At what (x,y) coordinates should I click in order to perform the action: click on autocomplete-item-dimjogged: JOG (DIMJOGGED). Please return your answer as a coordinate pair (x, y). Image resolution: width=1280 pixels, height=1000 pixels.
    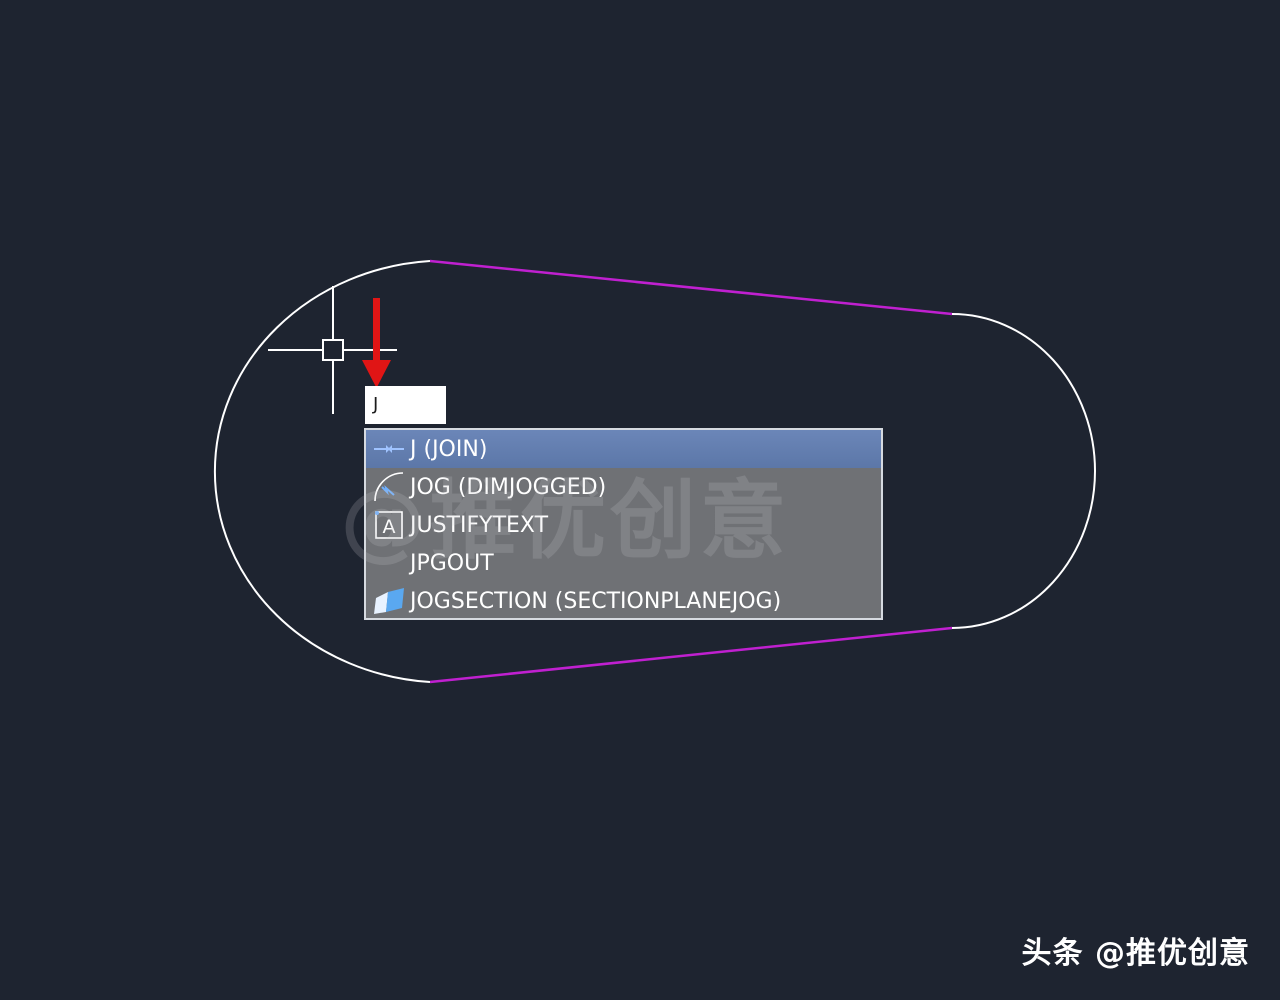
    Looking at the image, I should click on (623, 487).